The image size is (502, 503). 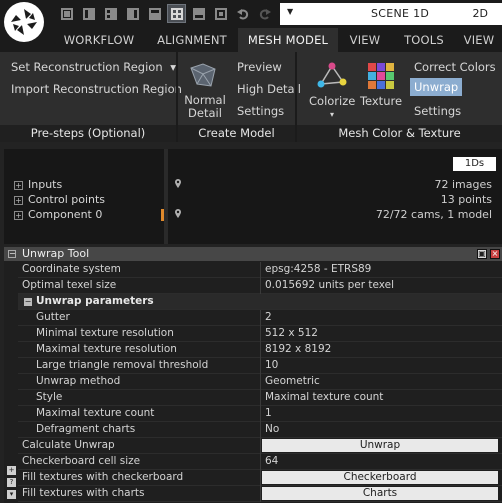 I want to click on property-row-style: Style Maximal texture count, so click(x=260, y=398).